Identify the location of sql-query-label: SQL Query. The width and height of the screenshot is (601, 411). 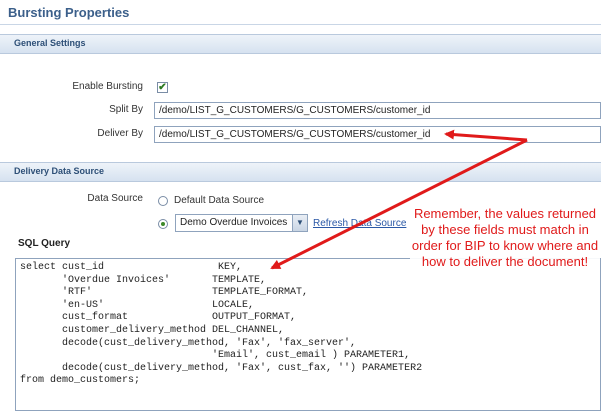
(44, 243).